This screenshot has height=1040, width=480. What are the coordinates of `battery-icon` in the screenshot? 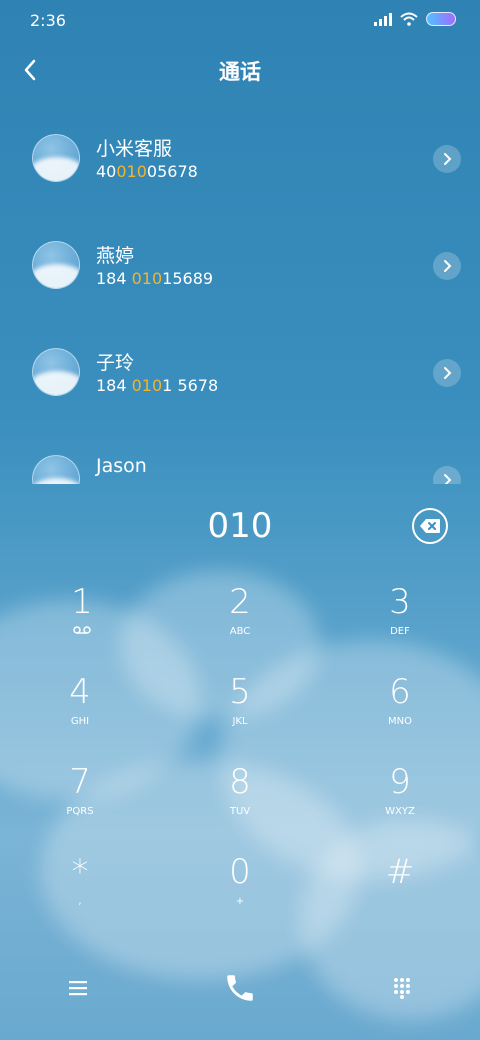 It's located at (441, 19).